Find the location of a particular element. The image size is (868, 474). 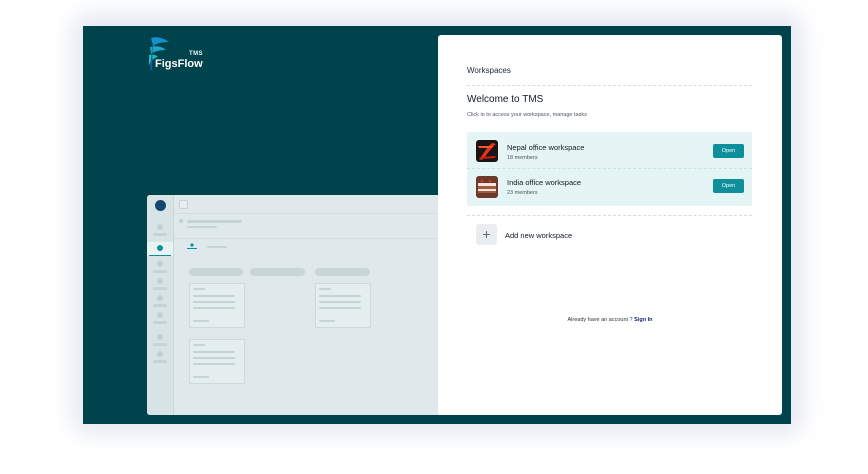

figsflow-logo: TMS FigsFlow is located at coordinates (185, 56).